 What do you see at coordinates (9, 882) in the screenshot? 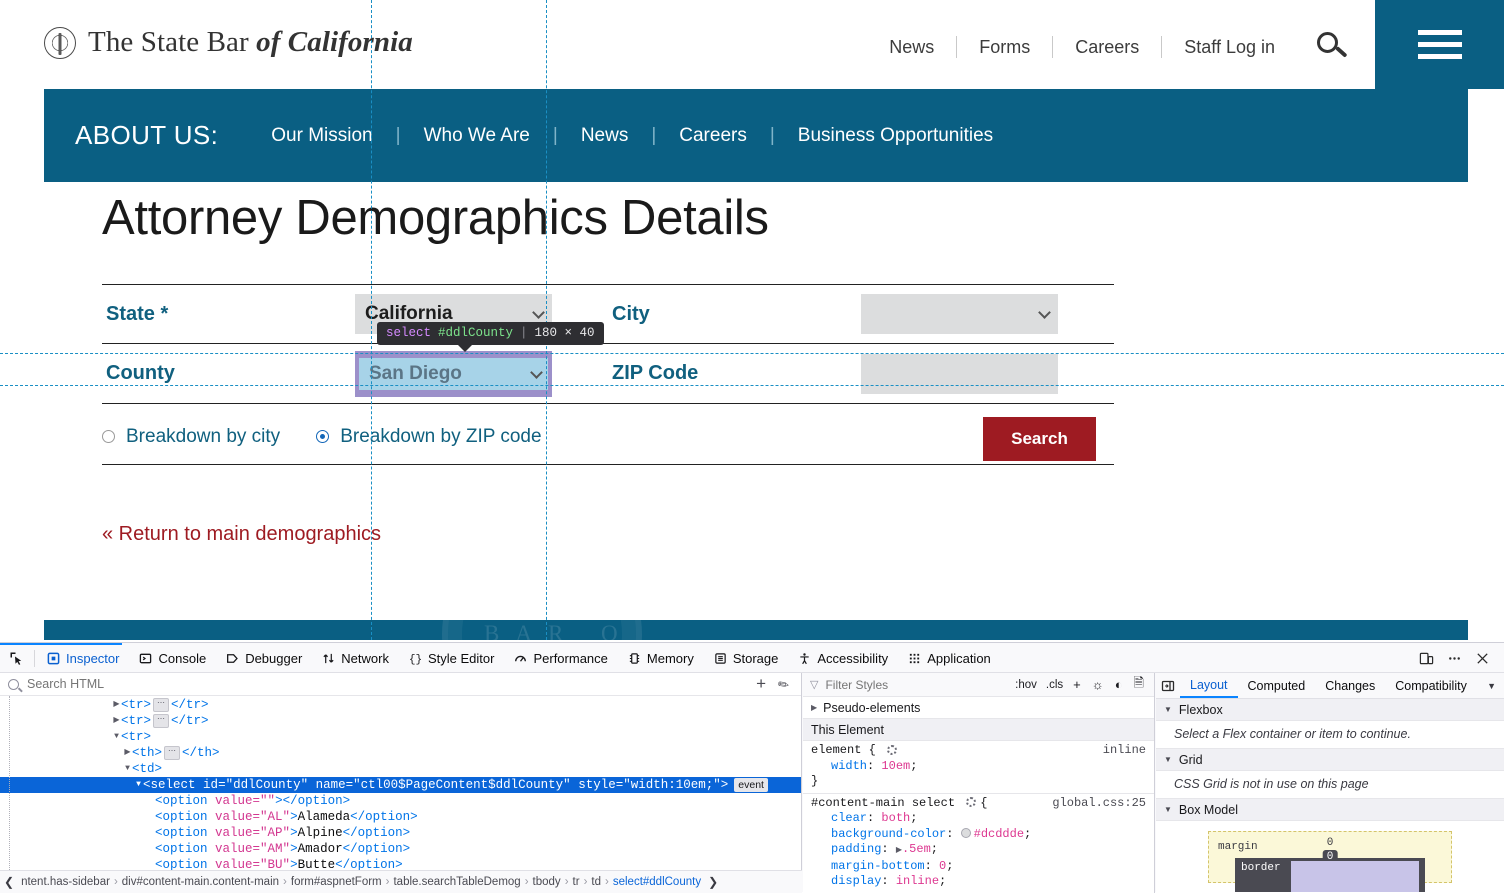
I see `breadcrumb-scroll-left-icon: ❮` at bounding box center [9, 882].